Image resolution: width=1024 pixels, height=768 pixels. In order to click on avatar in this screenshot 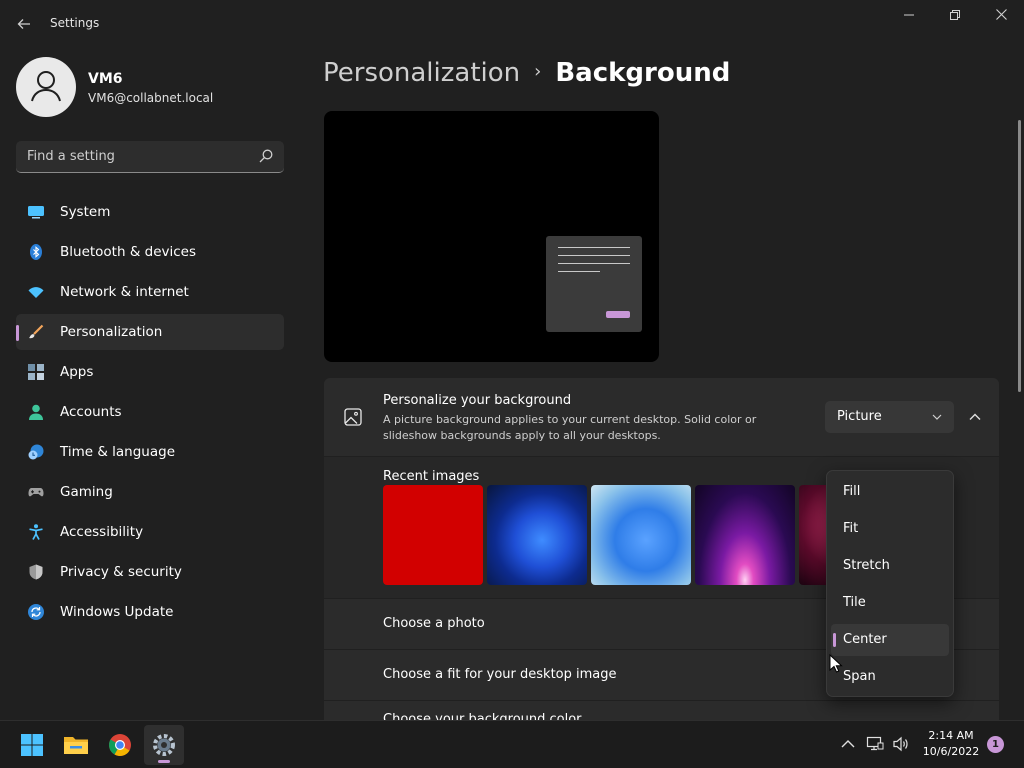, I will do `click(46, 87)`.